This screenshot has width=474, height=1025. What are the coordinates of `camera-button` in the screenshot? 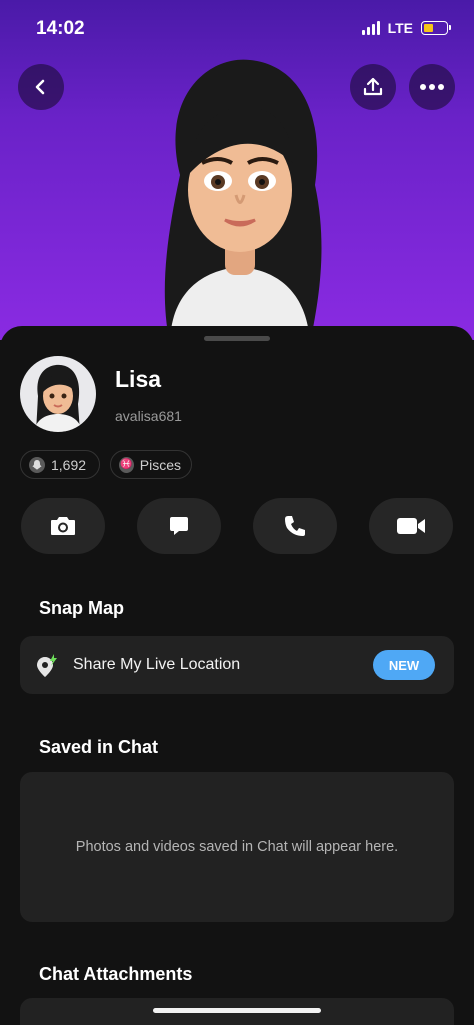 It's located at (63, 526).